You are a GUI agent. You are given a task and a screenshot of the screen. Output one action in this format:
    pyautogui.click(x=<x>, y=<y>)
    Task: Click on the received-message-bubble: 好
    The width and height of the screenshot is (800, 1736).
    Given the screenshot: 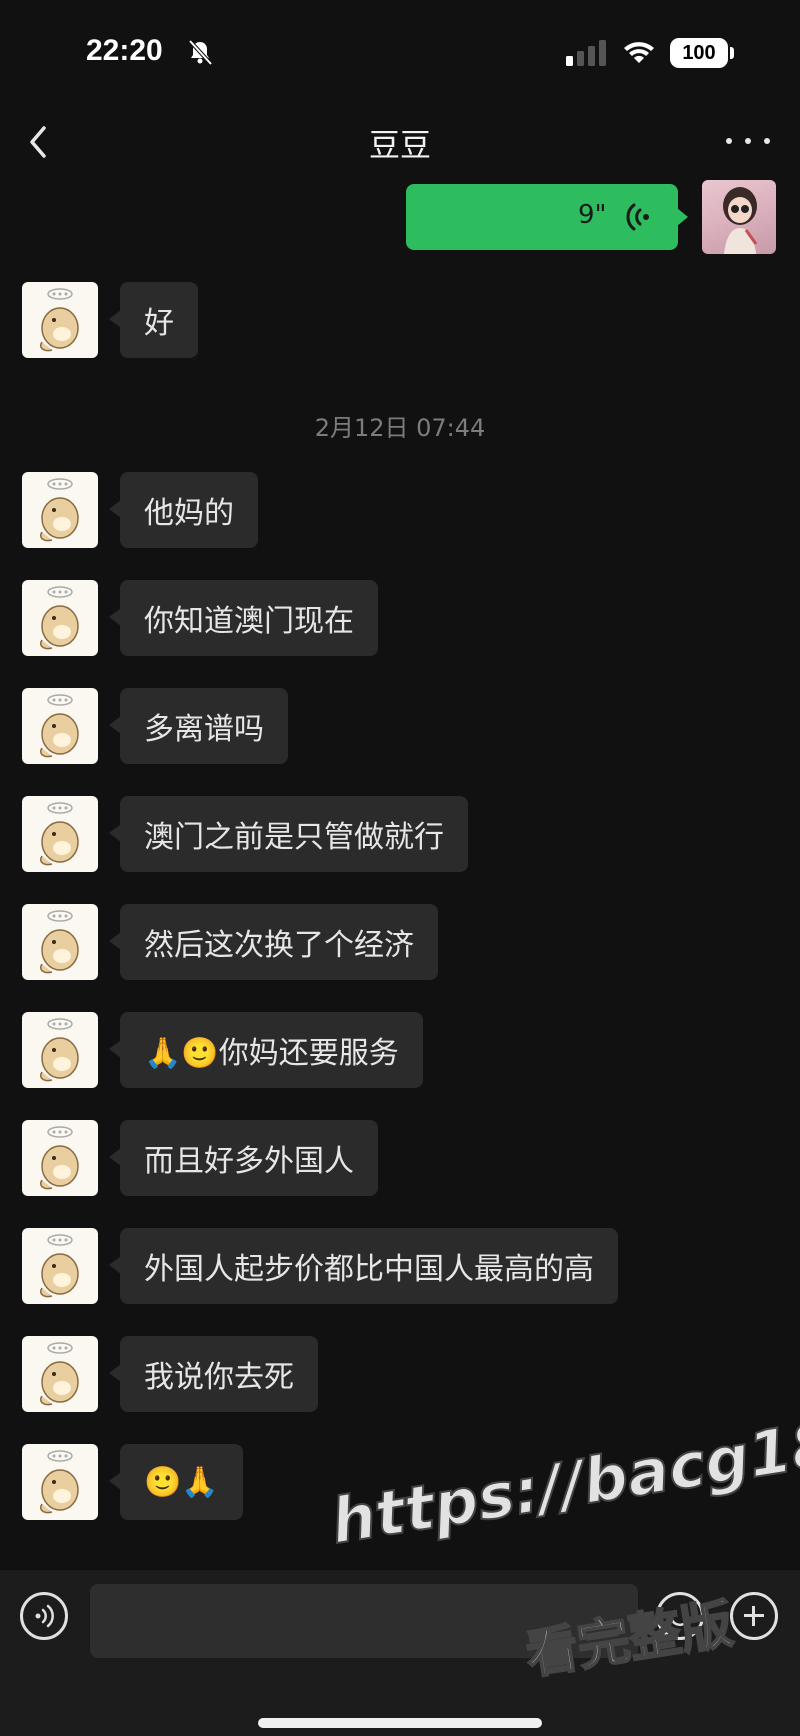 What is the action you would take?
    pyautogui.click(x=153, y=320)
    